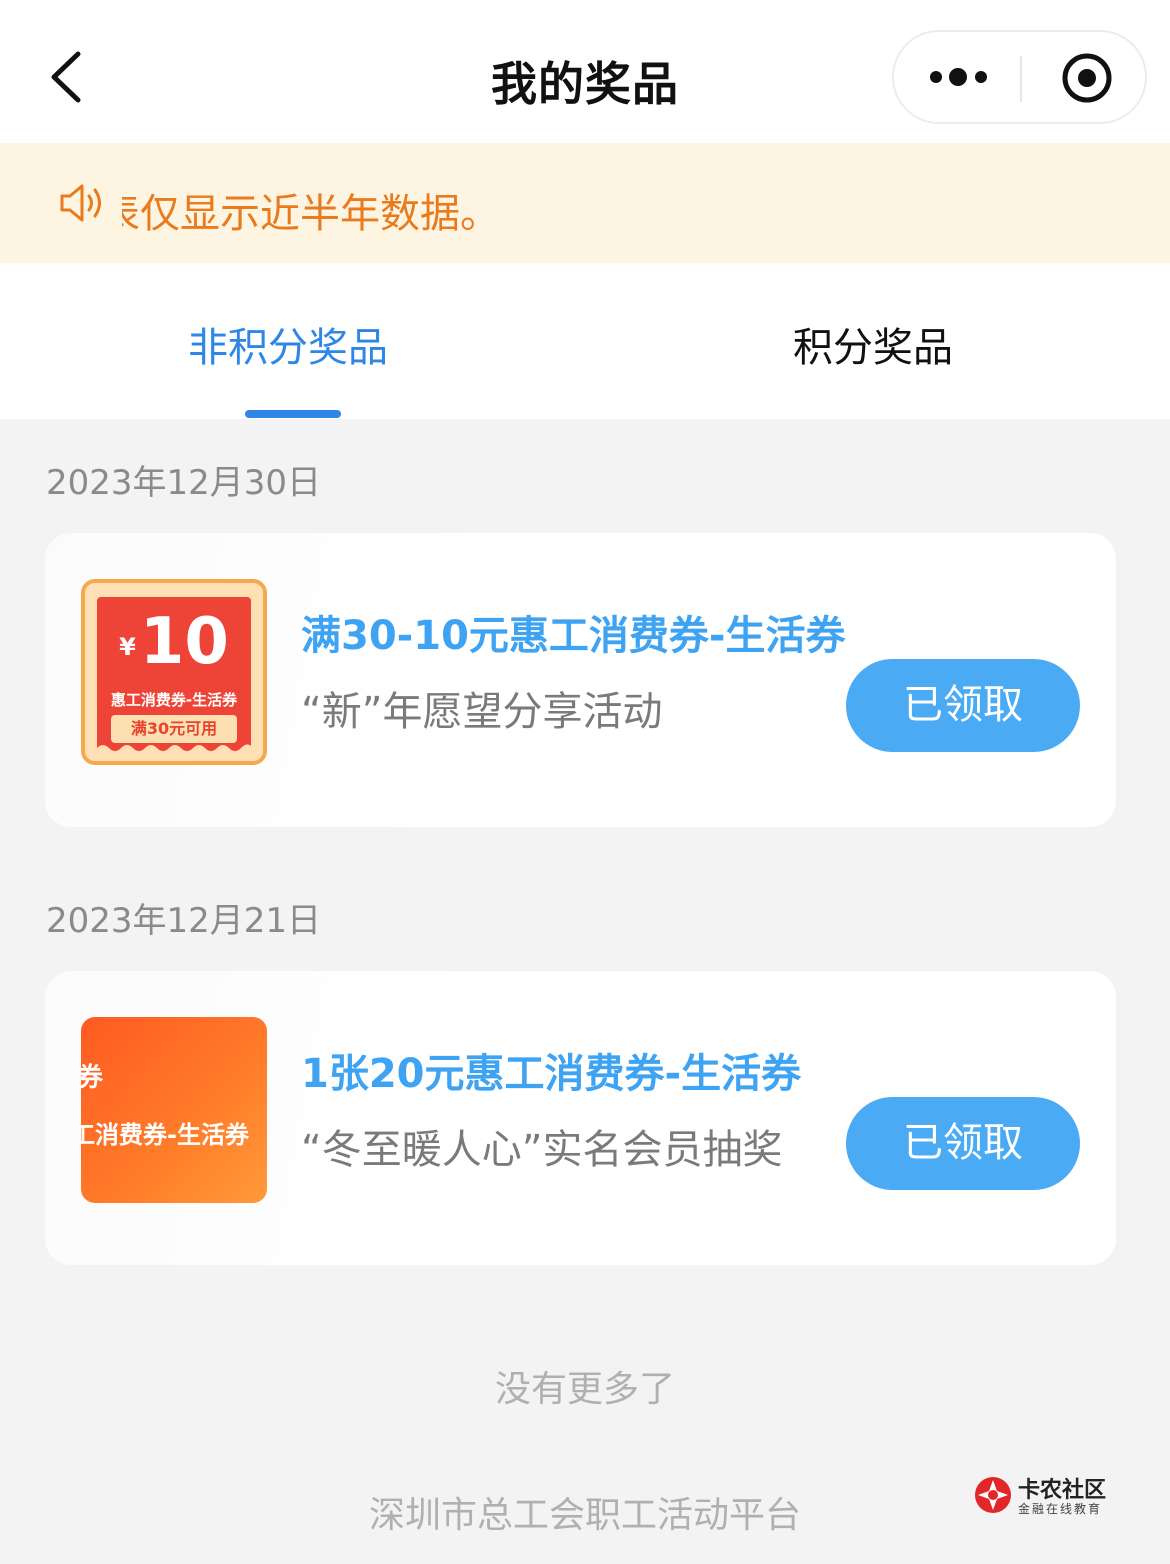 This screenshot has width=1170, height=1564. I want to click on mini-program-capsule, so click(1019, 77).